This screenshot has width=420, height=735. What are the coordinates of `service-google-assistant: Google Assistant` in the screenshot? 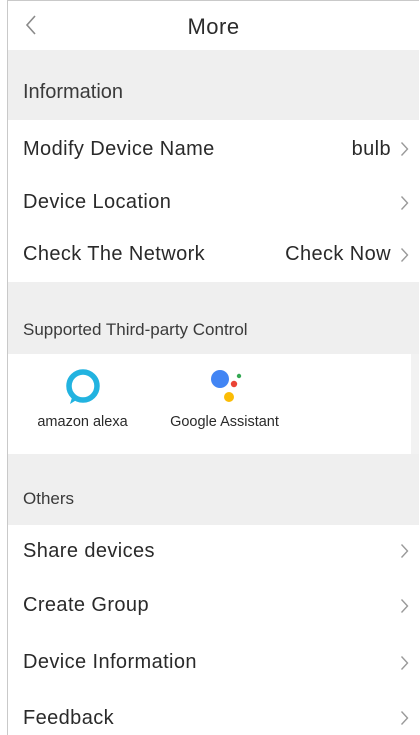 It's located at (224, 397).